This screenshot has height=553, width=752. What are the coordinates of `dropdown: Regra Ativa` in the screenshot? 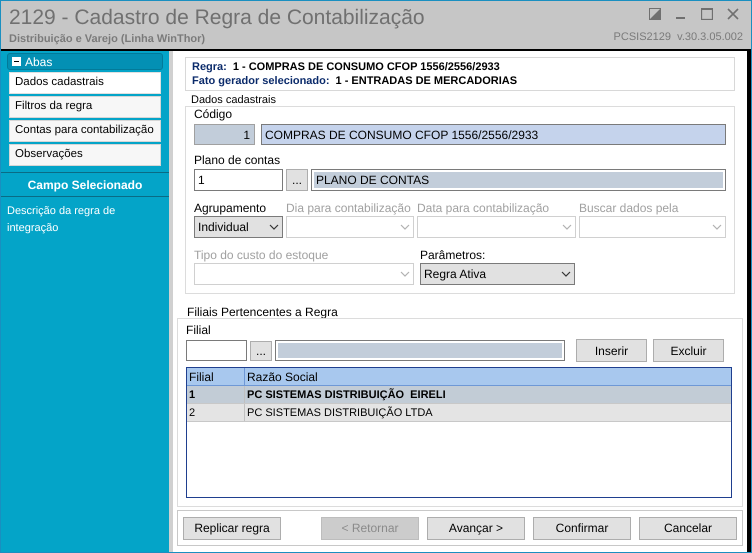 It's located at (497, 274).